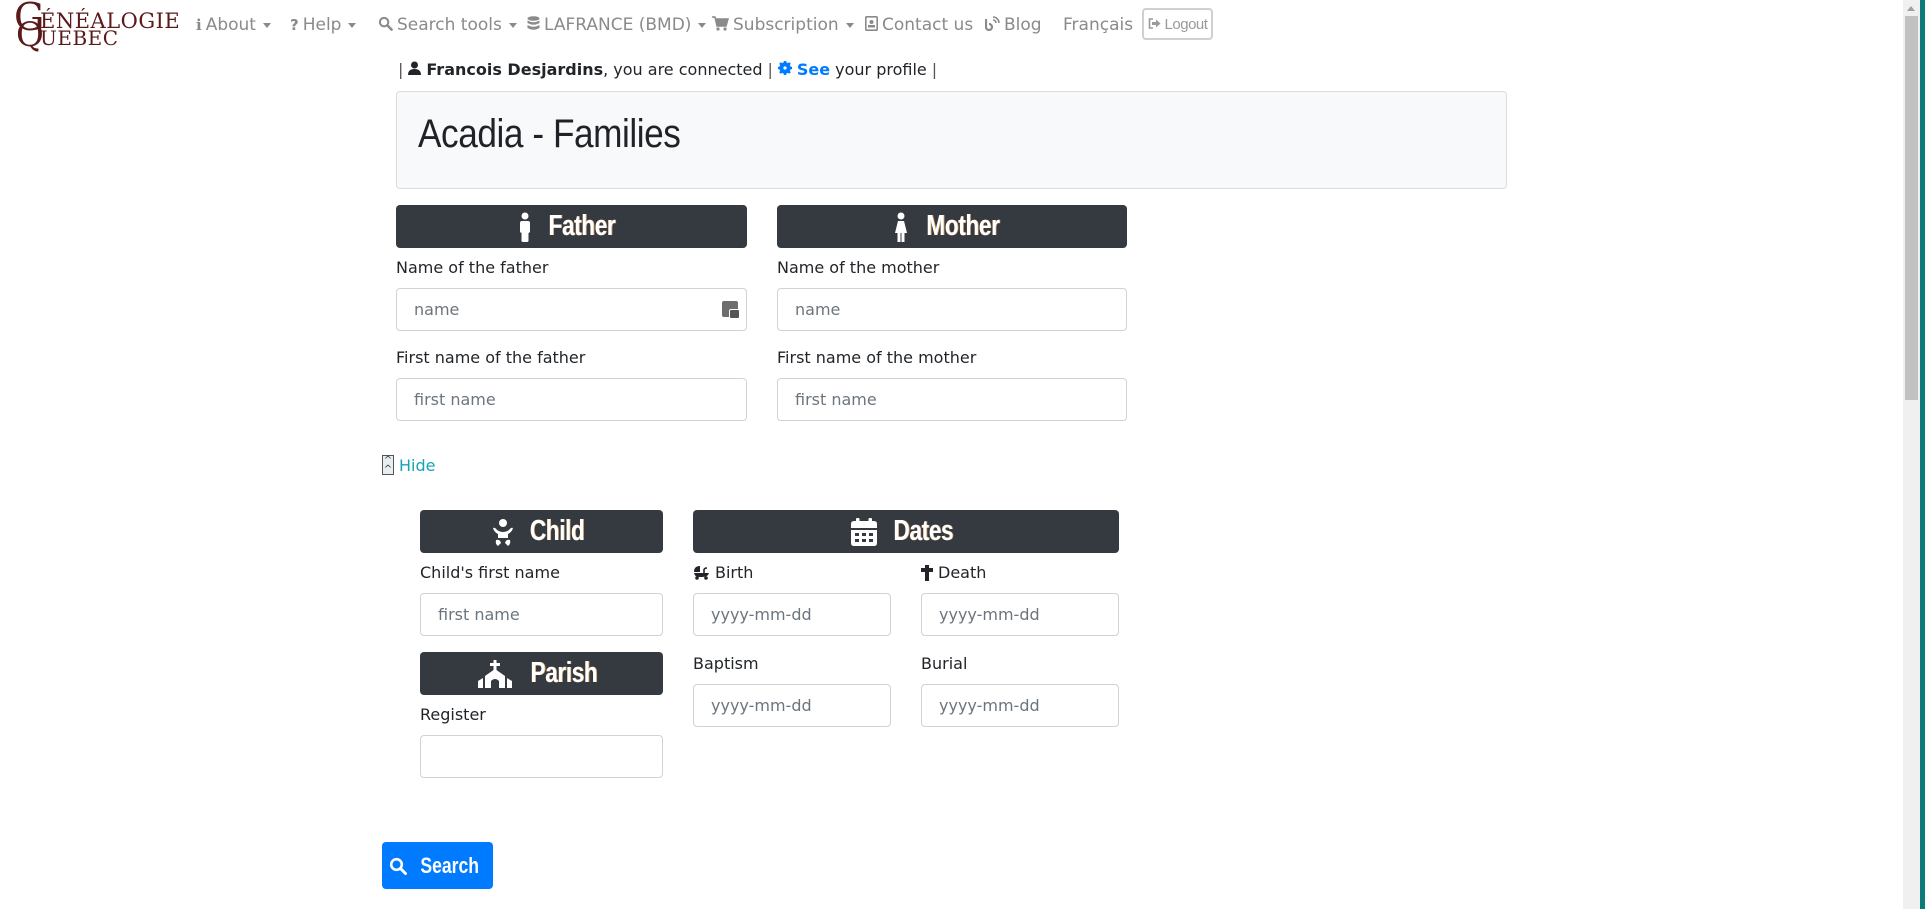 The height and width of the screenshot is (909, 1925). What do you see at coordinates (541, 614) in the screenshot?
I see `child-firstname-input` at bounding box center [541, 614].